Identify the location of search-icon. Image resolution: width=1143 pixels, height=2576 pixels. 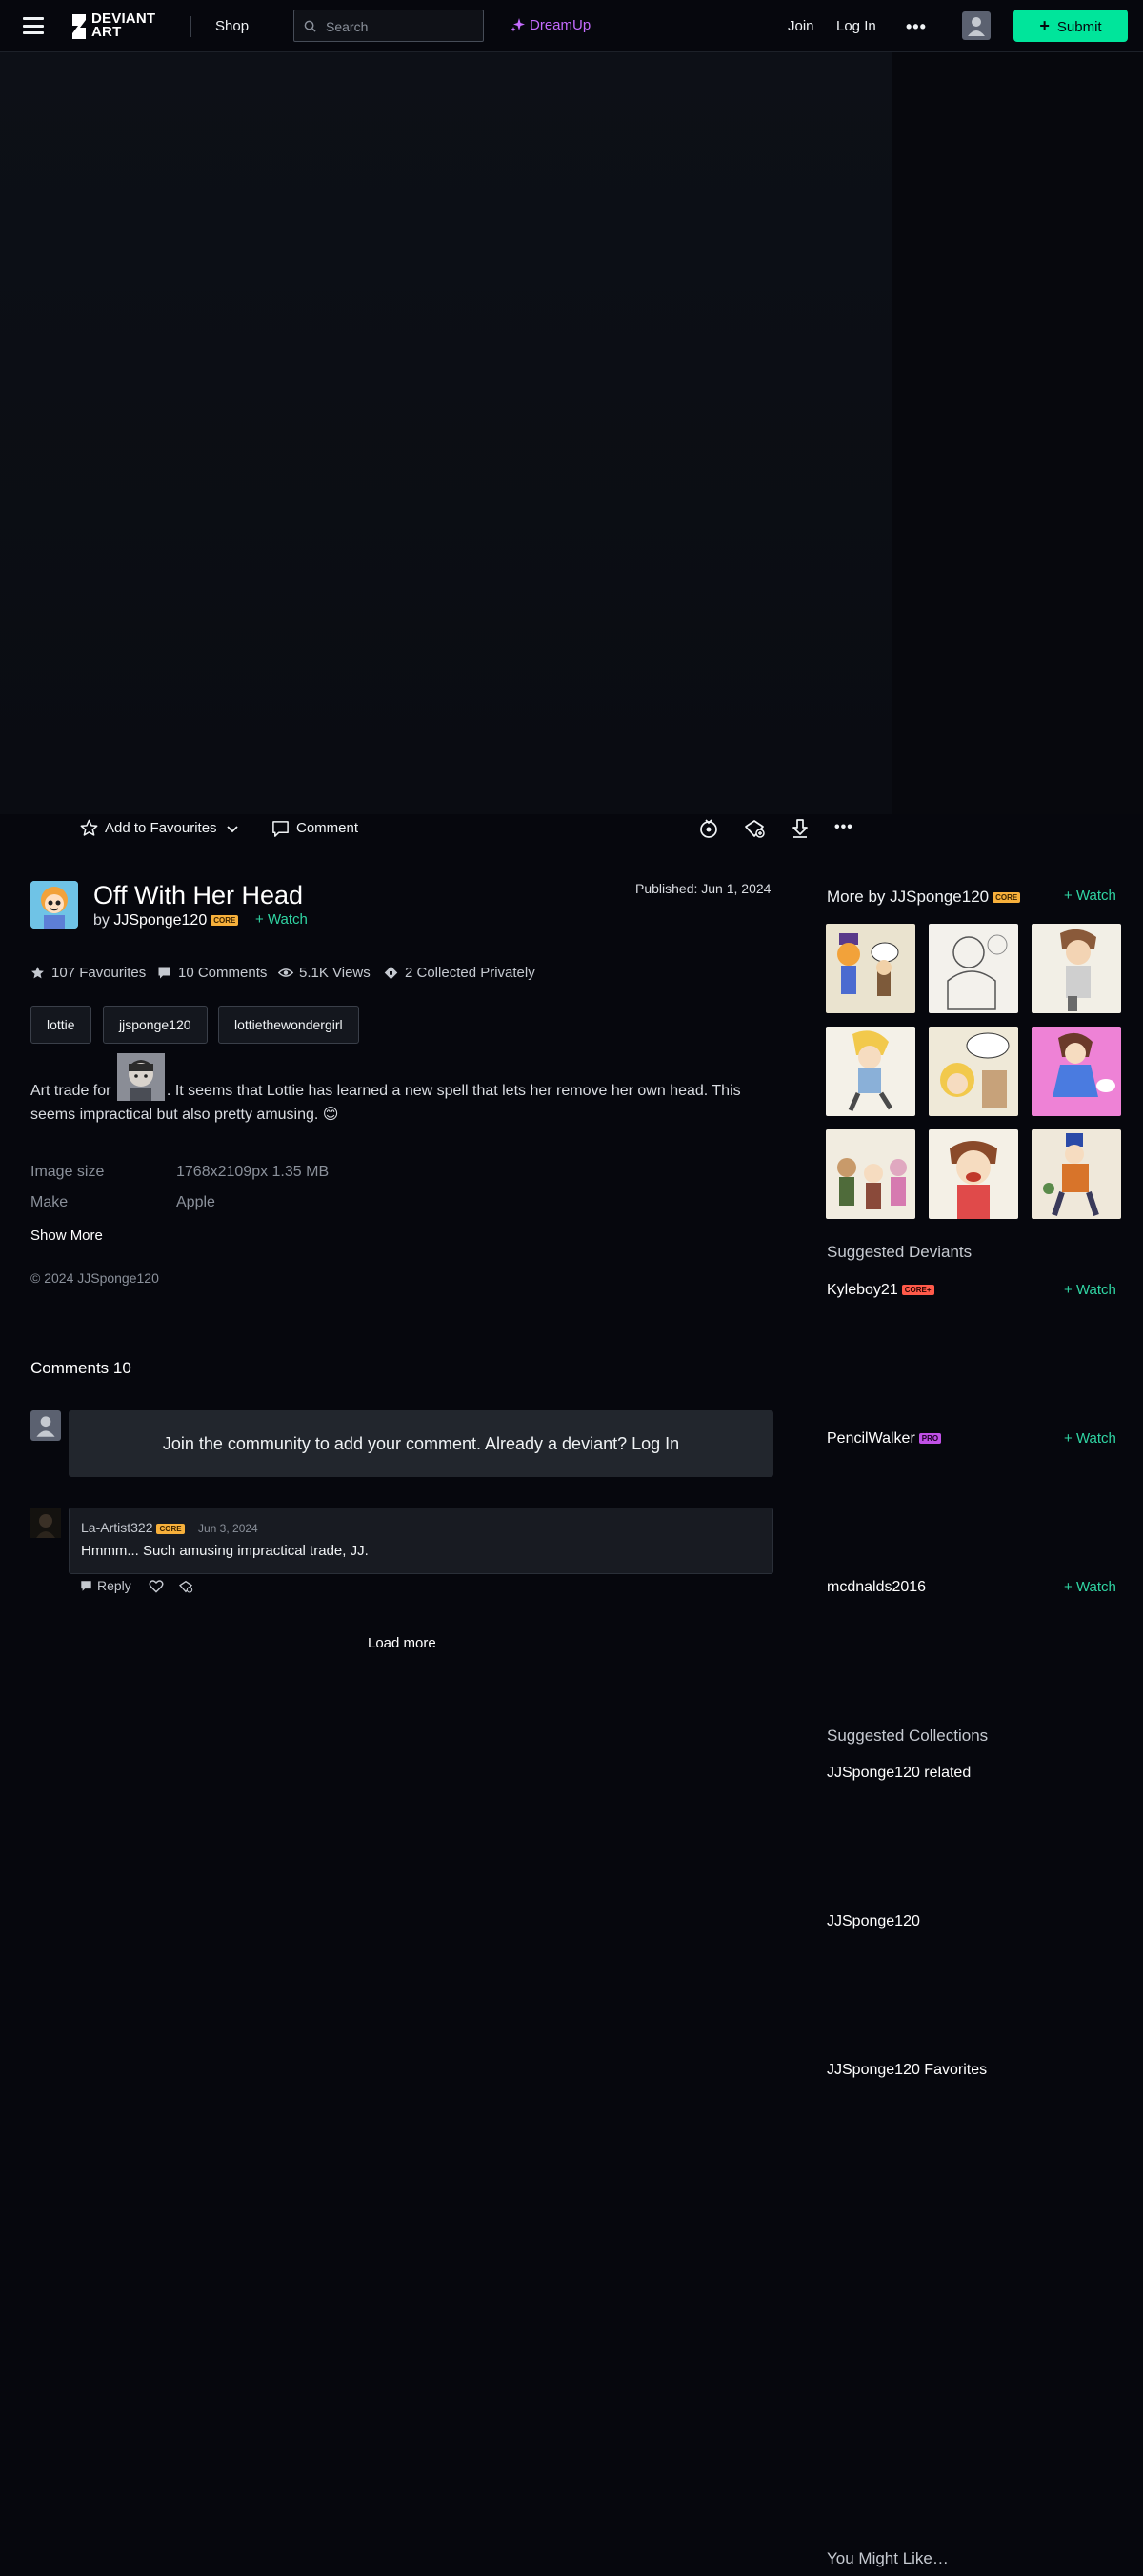
(310, 26).